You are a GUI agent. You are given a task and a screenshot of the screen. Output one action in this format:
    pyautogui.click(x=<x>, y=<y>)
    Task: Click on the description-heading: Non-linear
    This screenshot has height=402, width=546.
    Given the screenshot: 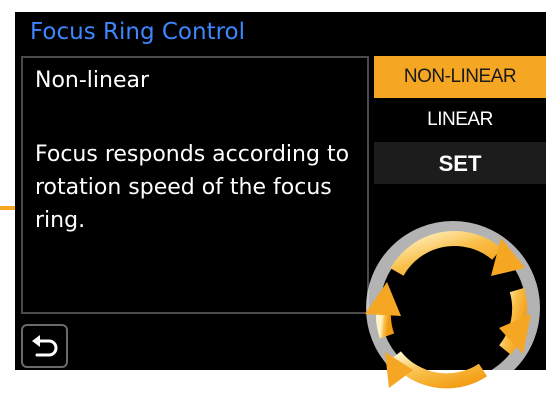 What is the action you would take?
    pyautogui.click(x=92, y=80)
    